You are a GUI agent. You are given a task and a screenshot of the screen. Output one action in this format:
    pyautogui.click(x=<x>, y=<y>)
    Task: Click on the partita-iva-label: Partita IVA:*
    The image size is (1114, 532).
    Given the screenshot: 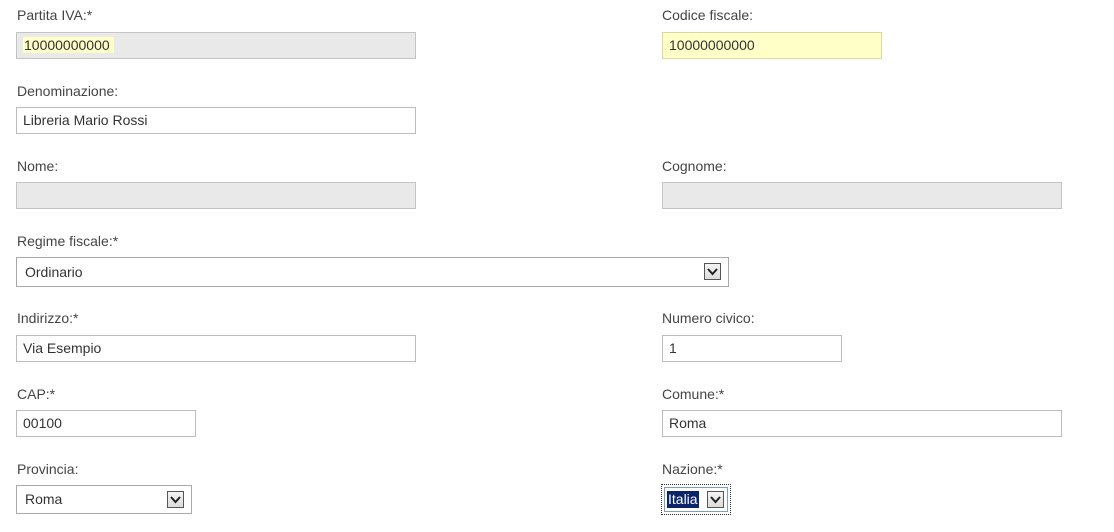 What is the action you would take?
    pyautogui.click(x=55, y=15)
    